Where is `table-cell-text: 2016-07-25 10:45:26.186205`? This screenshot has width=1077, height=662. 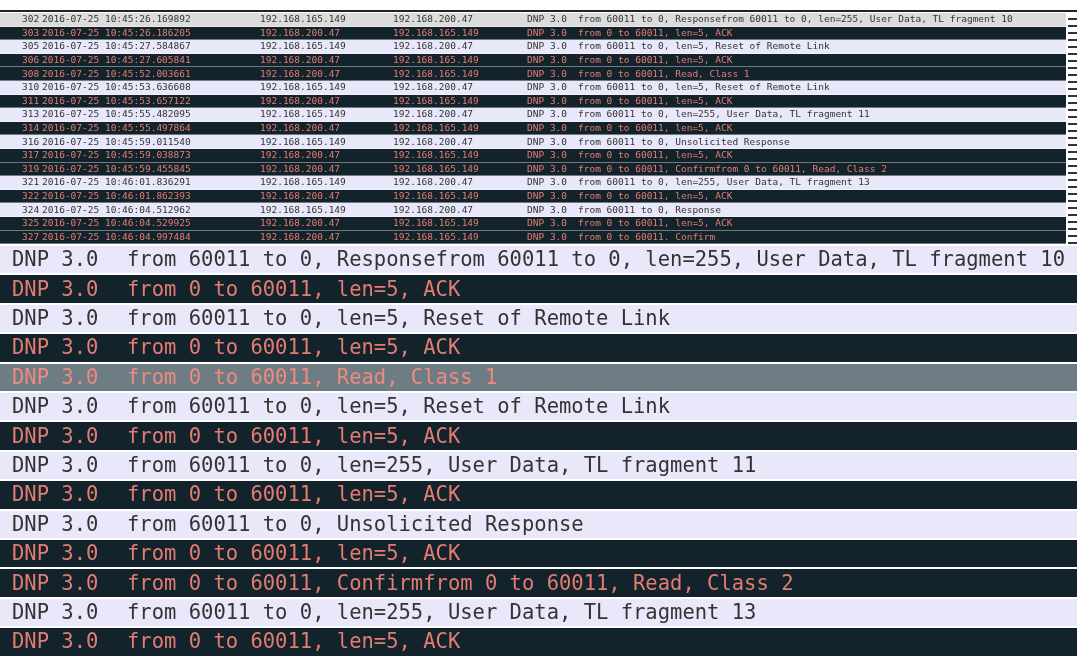 table-cell-text: 2016-07-25 10:45:26.186205 is located at coordinates (117, 32).